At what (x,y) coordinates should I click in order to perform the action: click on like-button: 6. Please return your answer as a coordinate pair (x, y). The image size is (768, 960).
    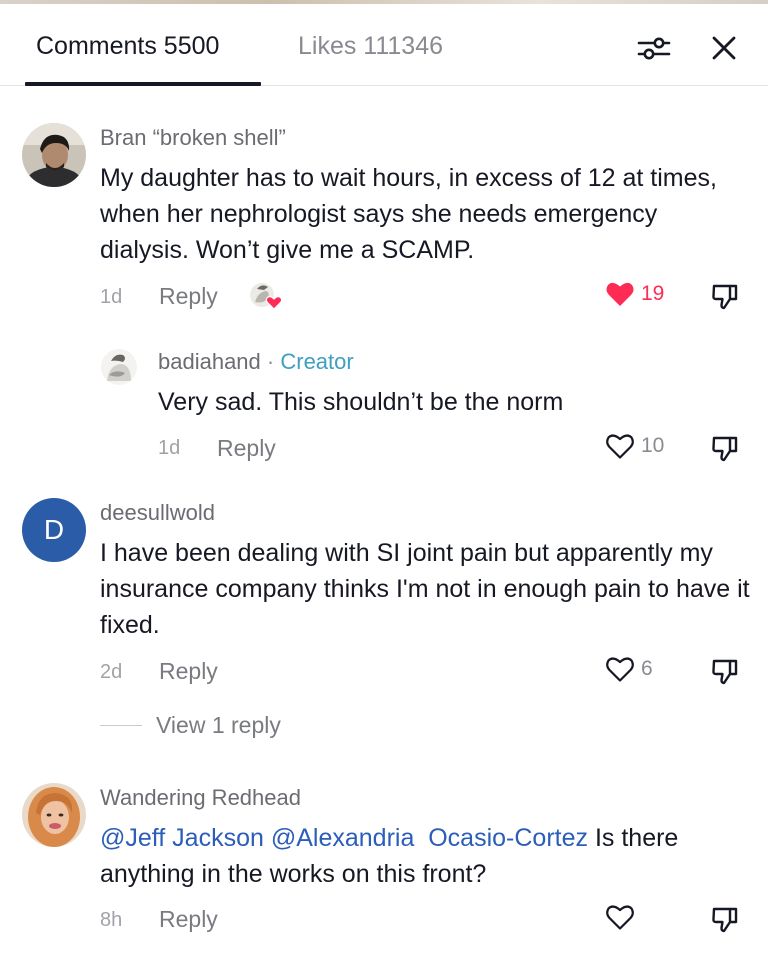
    Looking at the image, I should click on (629, 669).